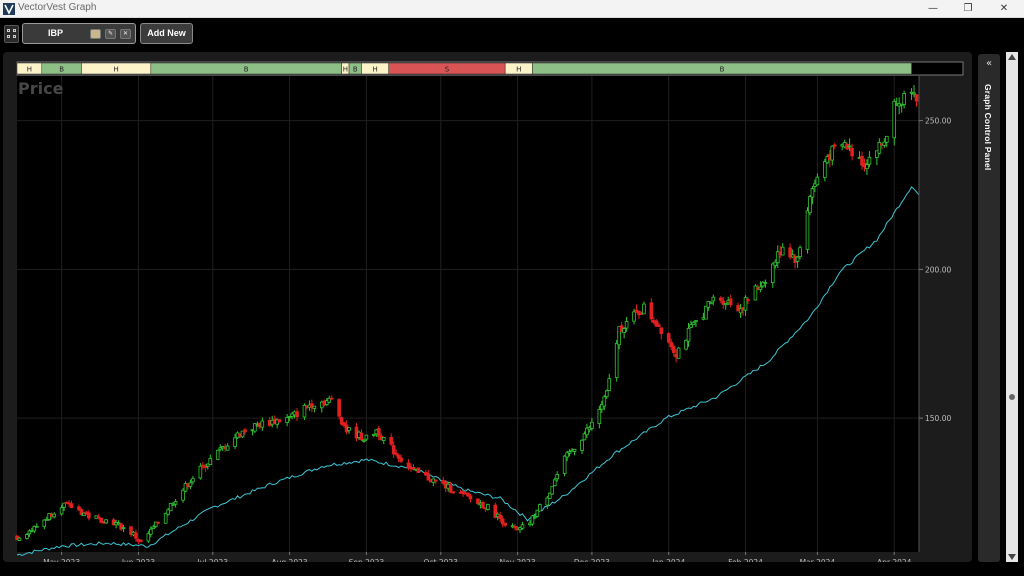 This screenshot has width=1024, height=576. I want to click on toolbar: IBP ✎ ✕ Add New, so click(512, 34).